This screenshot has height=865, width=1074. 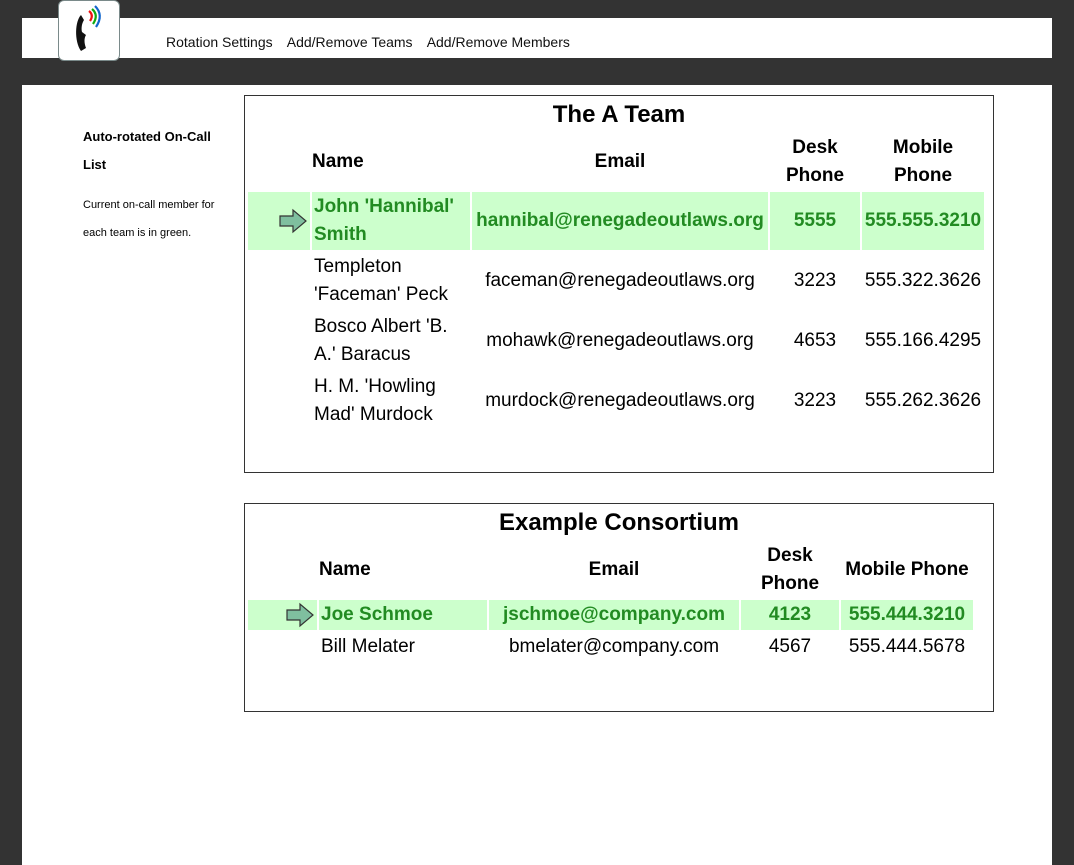 I want to click on member-name: John 'Hannibal' Smith, so click(x=391, y=221).